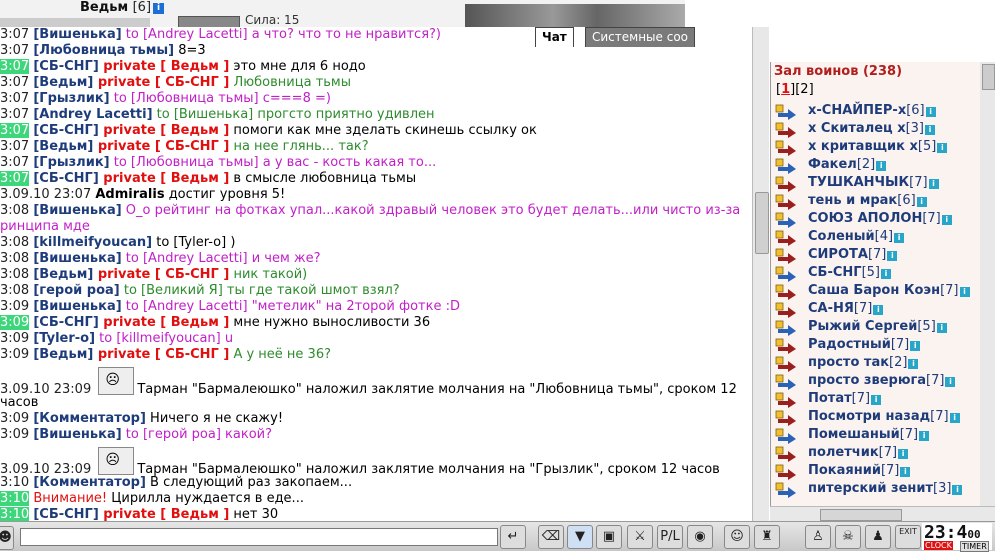  Describe the element at coordinates (64, 338) in the screenshot. I see `chat-nick: [Tyler-o]` at that location.